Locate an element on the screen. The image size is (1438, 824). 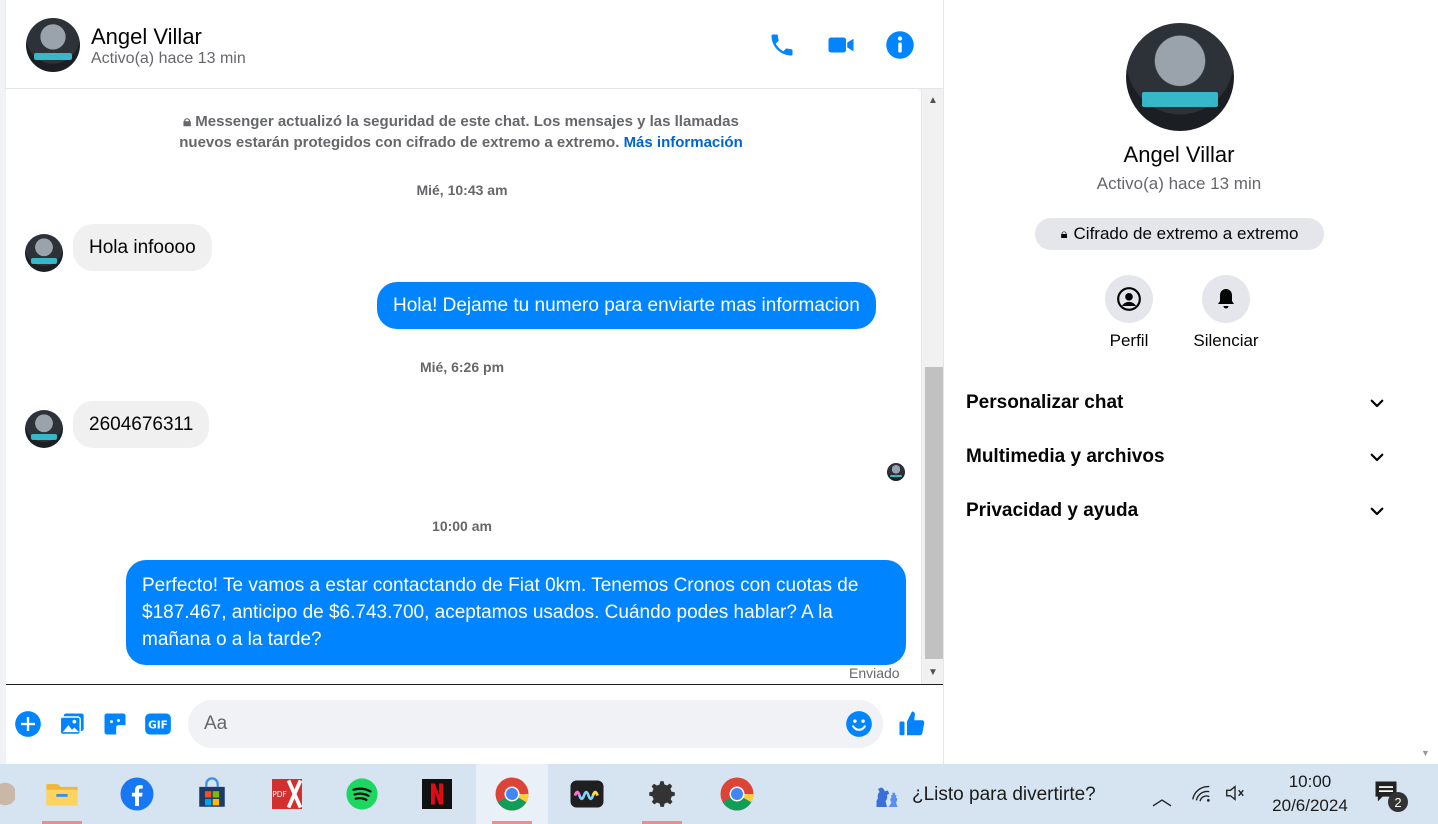
video-camera-icon is located at coordinates (841, 45).